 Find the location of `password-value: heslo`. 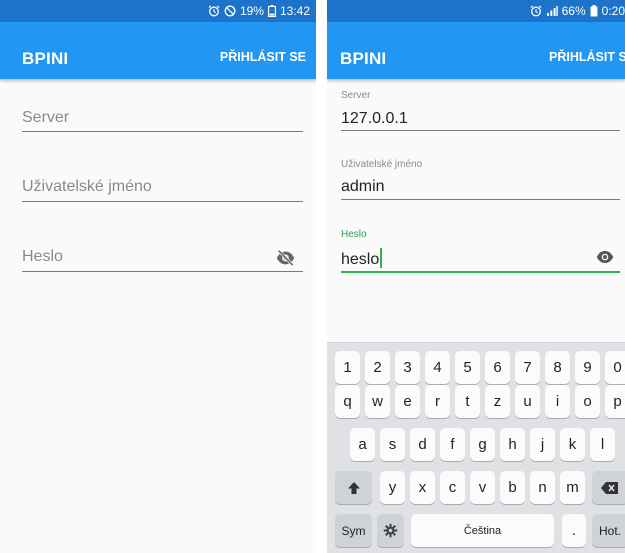

password-value: heslo is located at coordinates (362, 258).